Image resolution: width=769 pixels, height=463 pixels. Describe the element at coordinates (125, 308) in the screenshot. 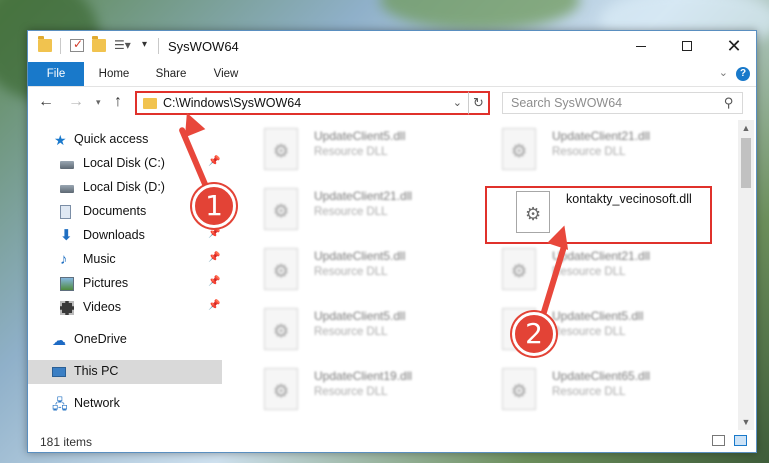

I see `sidebar-item-videos: Videos 📌` at that location.